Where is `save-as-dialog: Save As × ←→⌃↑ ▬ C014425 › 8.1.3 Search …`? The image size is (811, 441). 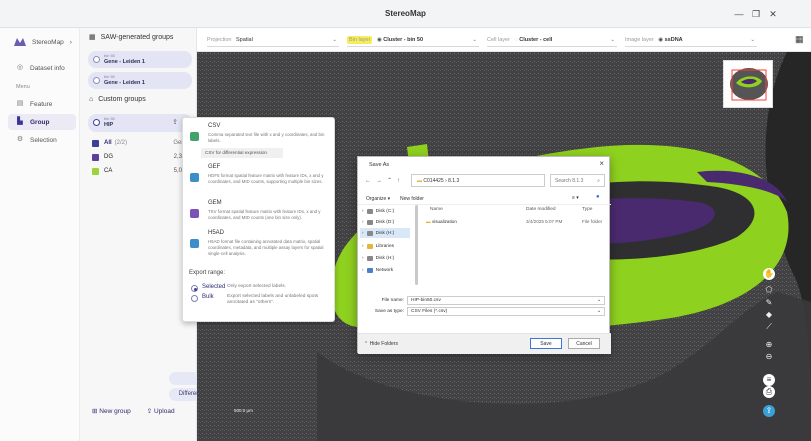 save-as-dialog: Save As × ←→⌃↑ ▬ C014425 › 8.1.3 Search … is located at coordinates (484, 255).